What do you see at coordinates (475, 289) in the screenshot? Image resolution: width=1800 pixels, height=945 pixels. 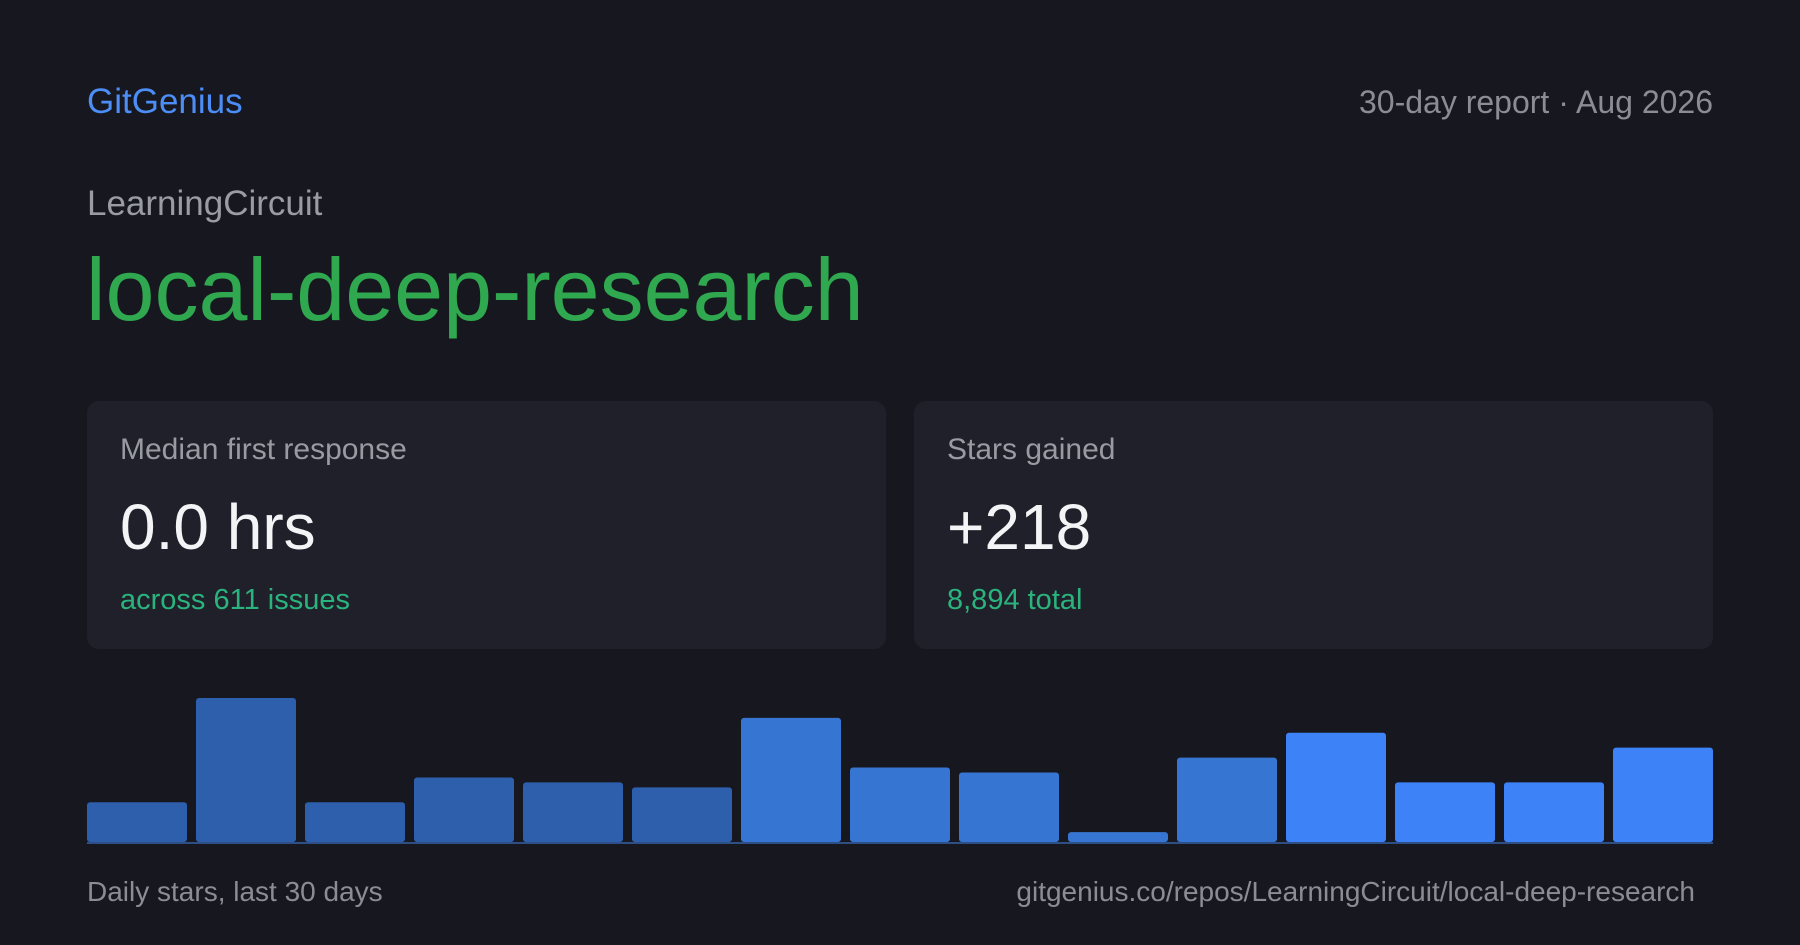 I see `repo-name: local-deep-research` at bounding box center [475, 289].